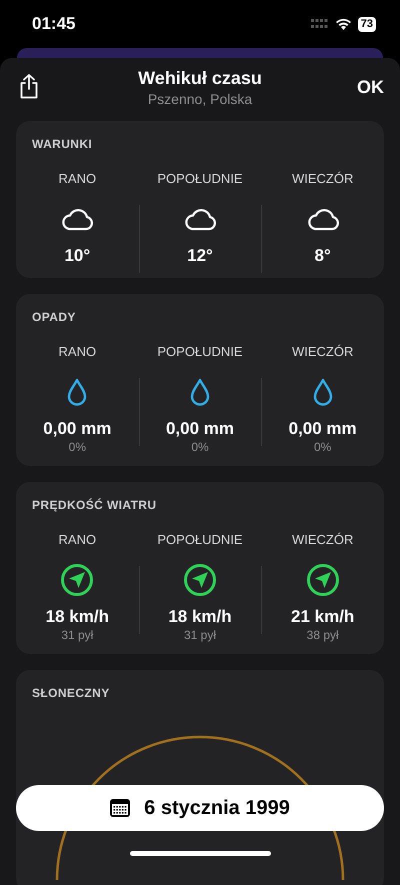 Image resolution: width=400 pixels, height=885 pixels. What do you see at coordinates (54, 24) in the screenshot?
I see `status-time: 01:45` at bounding box center [54, 24].